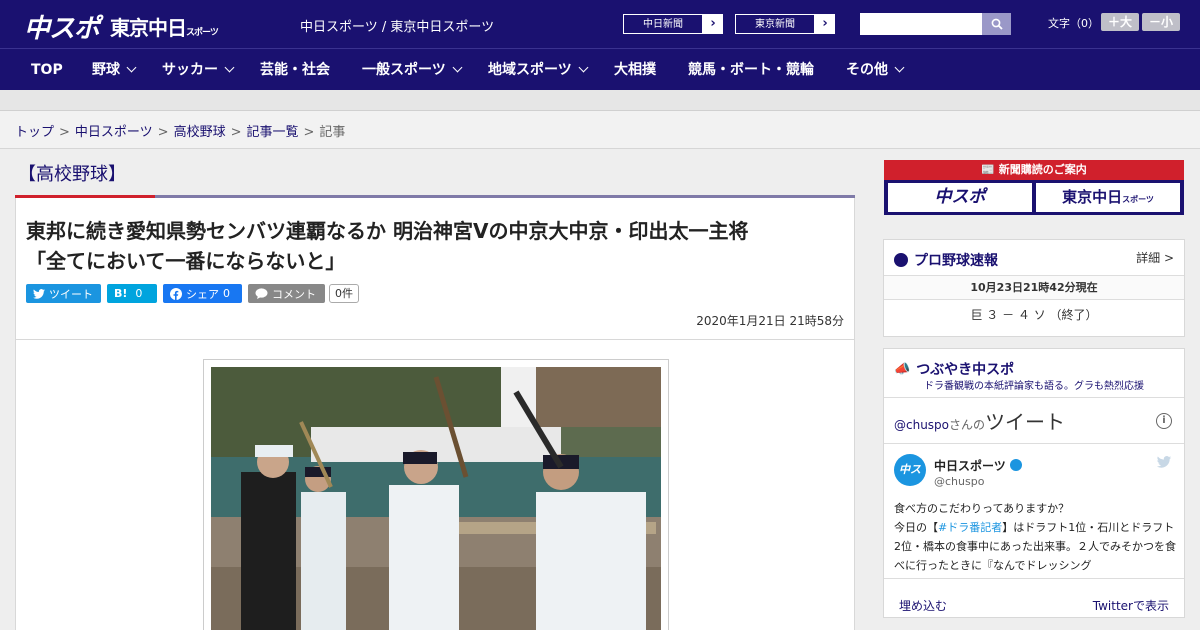  I want to click on nav-entertainment: 芸能・社会, so click(295, 70).